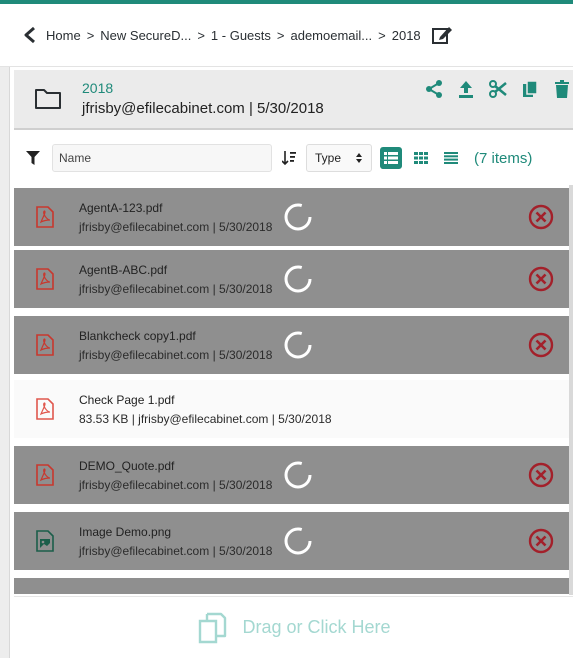 The height and width of the screenshot is (658, 573). Describe the element at coordinates (63, 35) in the screenshot. I see `breadcrumb-item-home: Home` at that location.